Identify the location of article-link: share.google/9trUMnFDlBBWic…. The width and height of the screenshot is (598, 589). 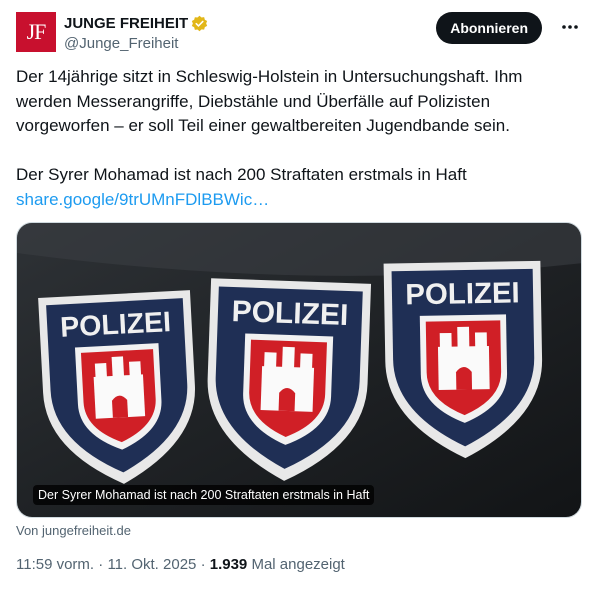
(142, 199).